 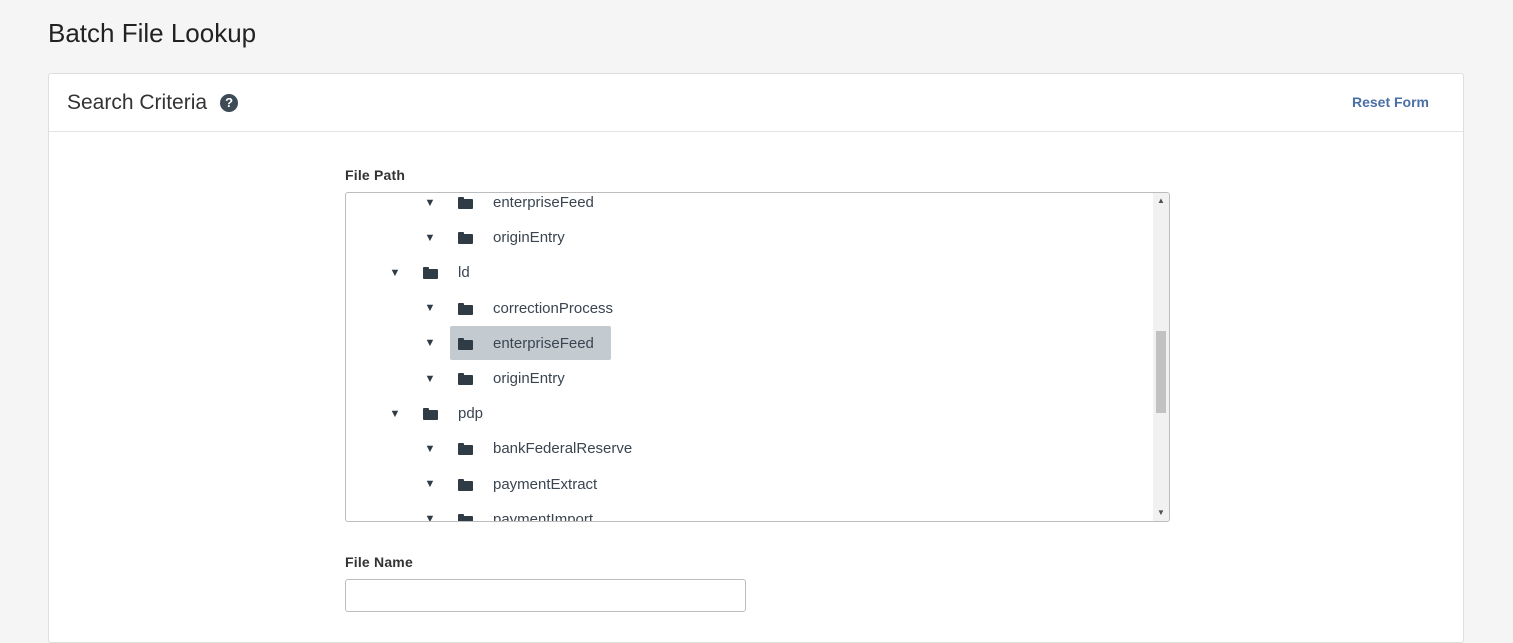 I want to click on help-icon: ?, so click(x=229, y=102).